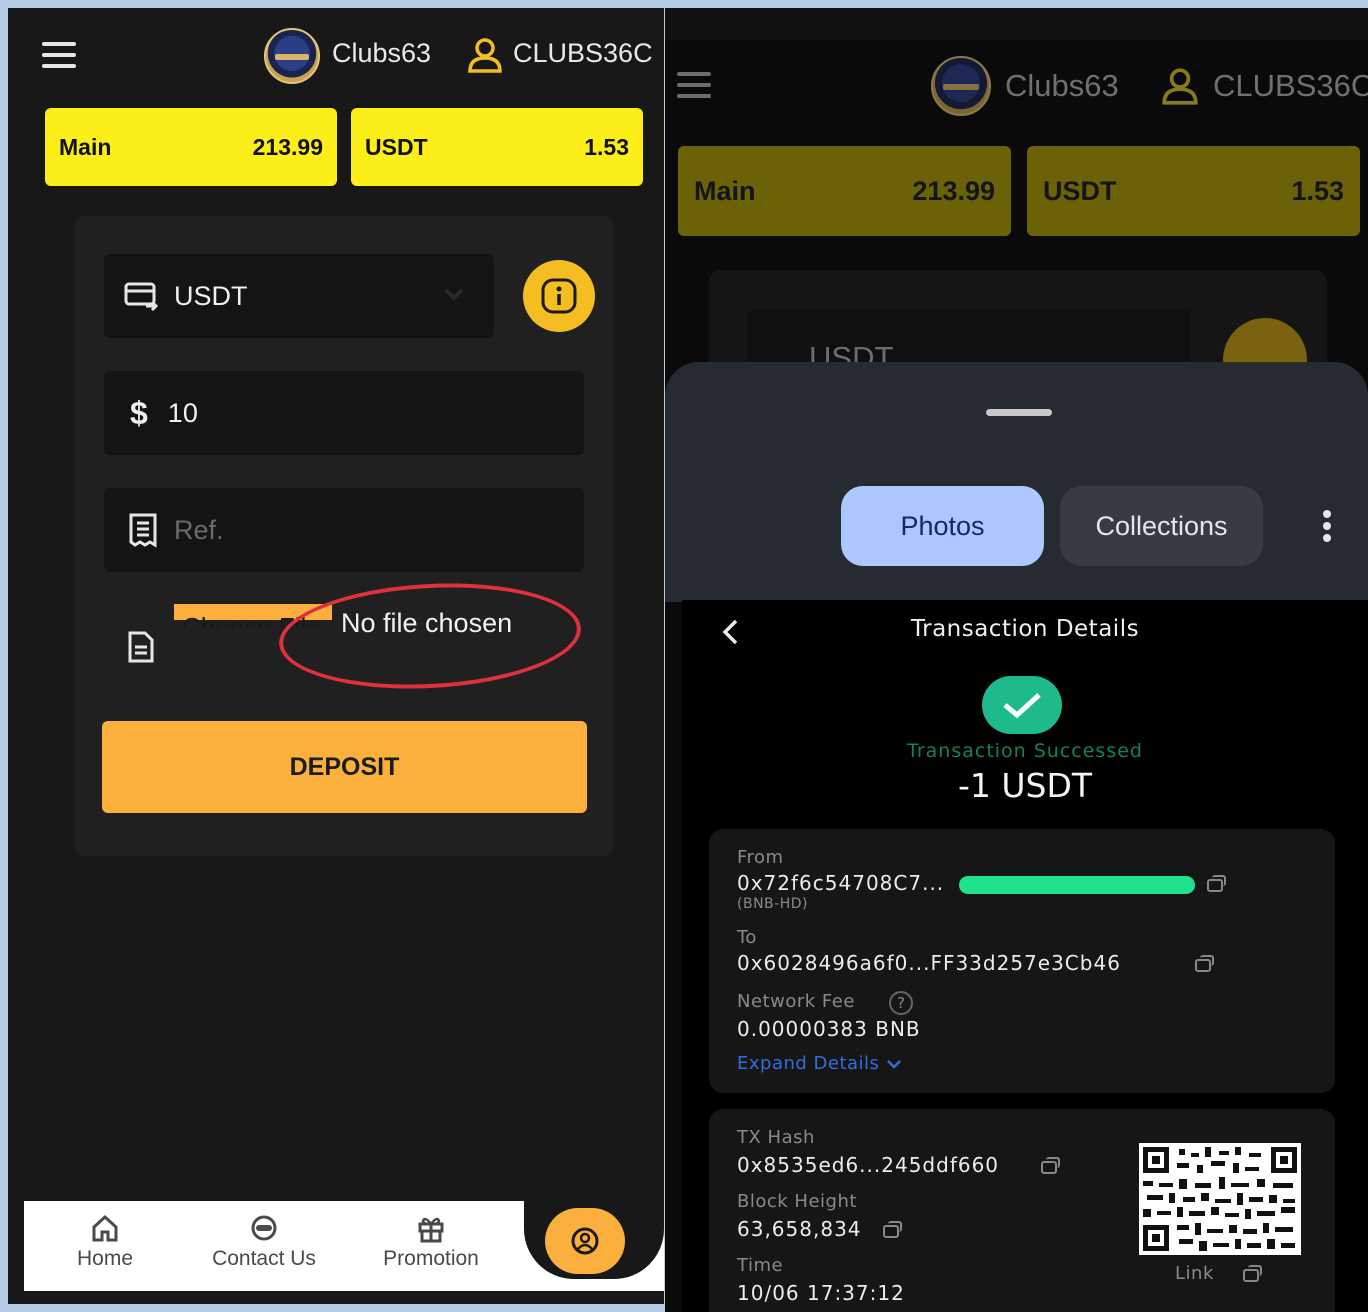 Image resolution: width=1368 pixels, height=1312 pixels. I want to click on document-icon, so click(141, 647).